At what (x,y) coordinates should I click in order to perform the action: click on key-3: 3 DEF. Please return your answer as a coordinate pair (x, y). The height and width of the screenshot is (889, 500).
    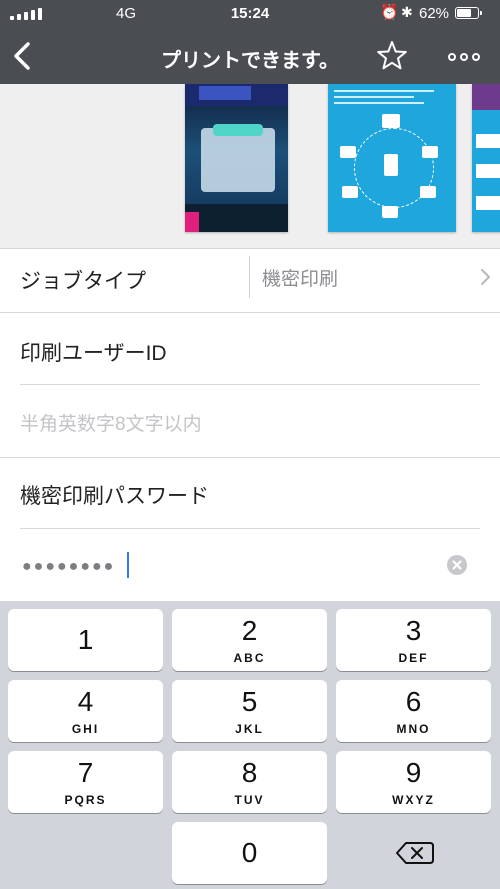
    Looking at the image, I should click on (413, 640).